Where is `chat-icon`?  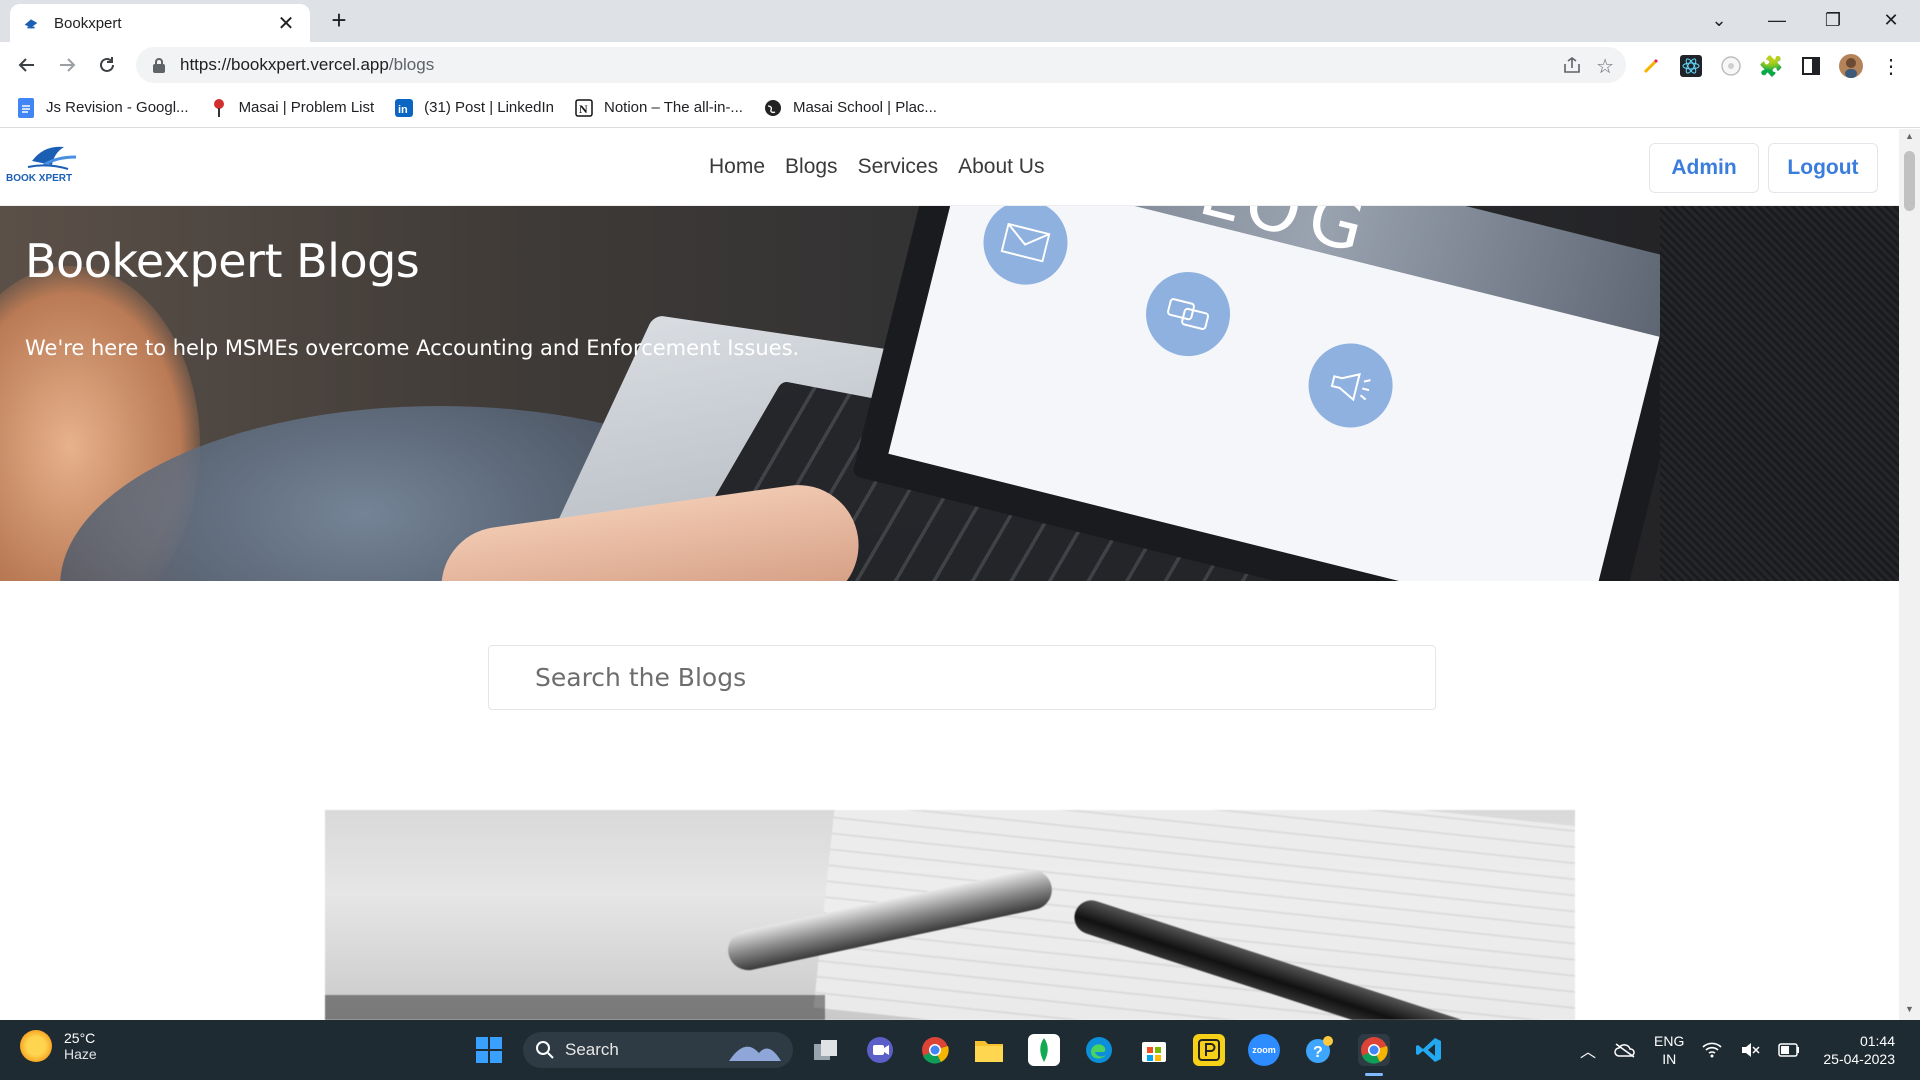
chat-icon is located at coordinates (1188, 314).